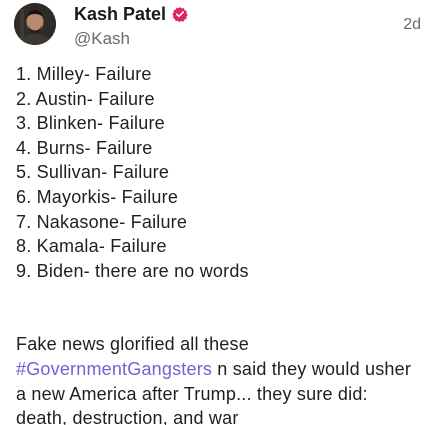  What do you see at coordinates (90, 123) in the screenshot?
I see `list-item: 3. Blinken- Failure` at bounding box center [90, 123].